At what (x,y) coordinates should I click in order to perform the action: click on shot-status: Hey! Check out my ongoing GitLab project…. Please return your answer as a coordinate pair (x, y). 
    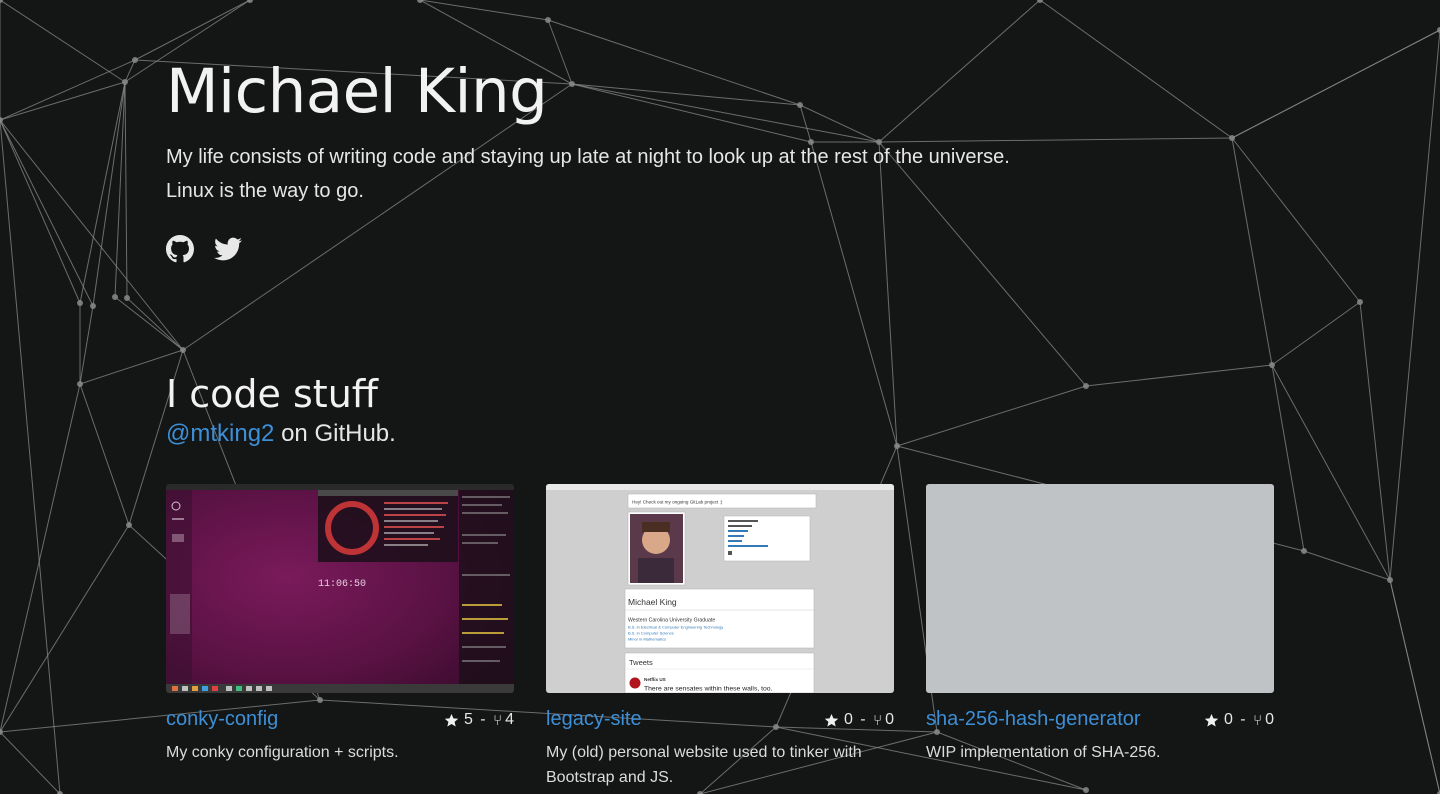
    Looking at the image, I should click on (677, 502).